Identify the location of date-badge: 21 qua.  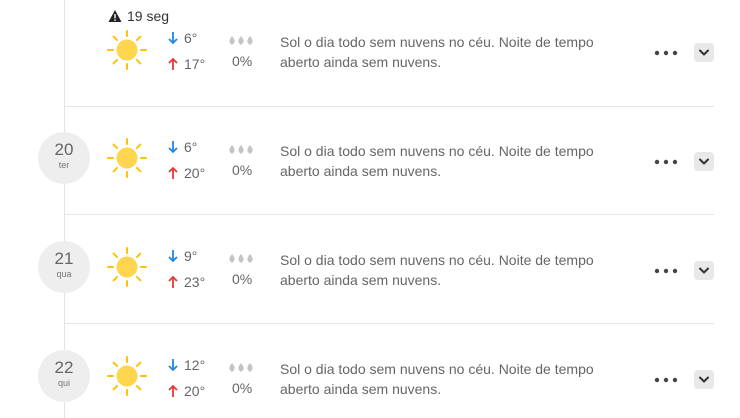
(64, 267).